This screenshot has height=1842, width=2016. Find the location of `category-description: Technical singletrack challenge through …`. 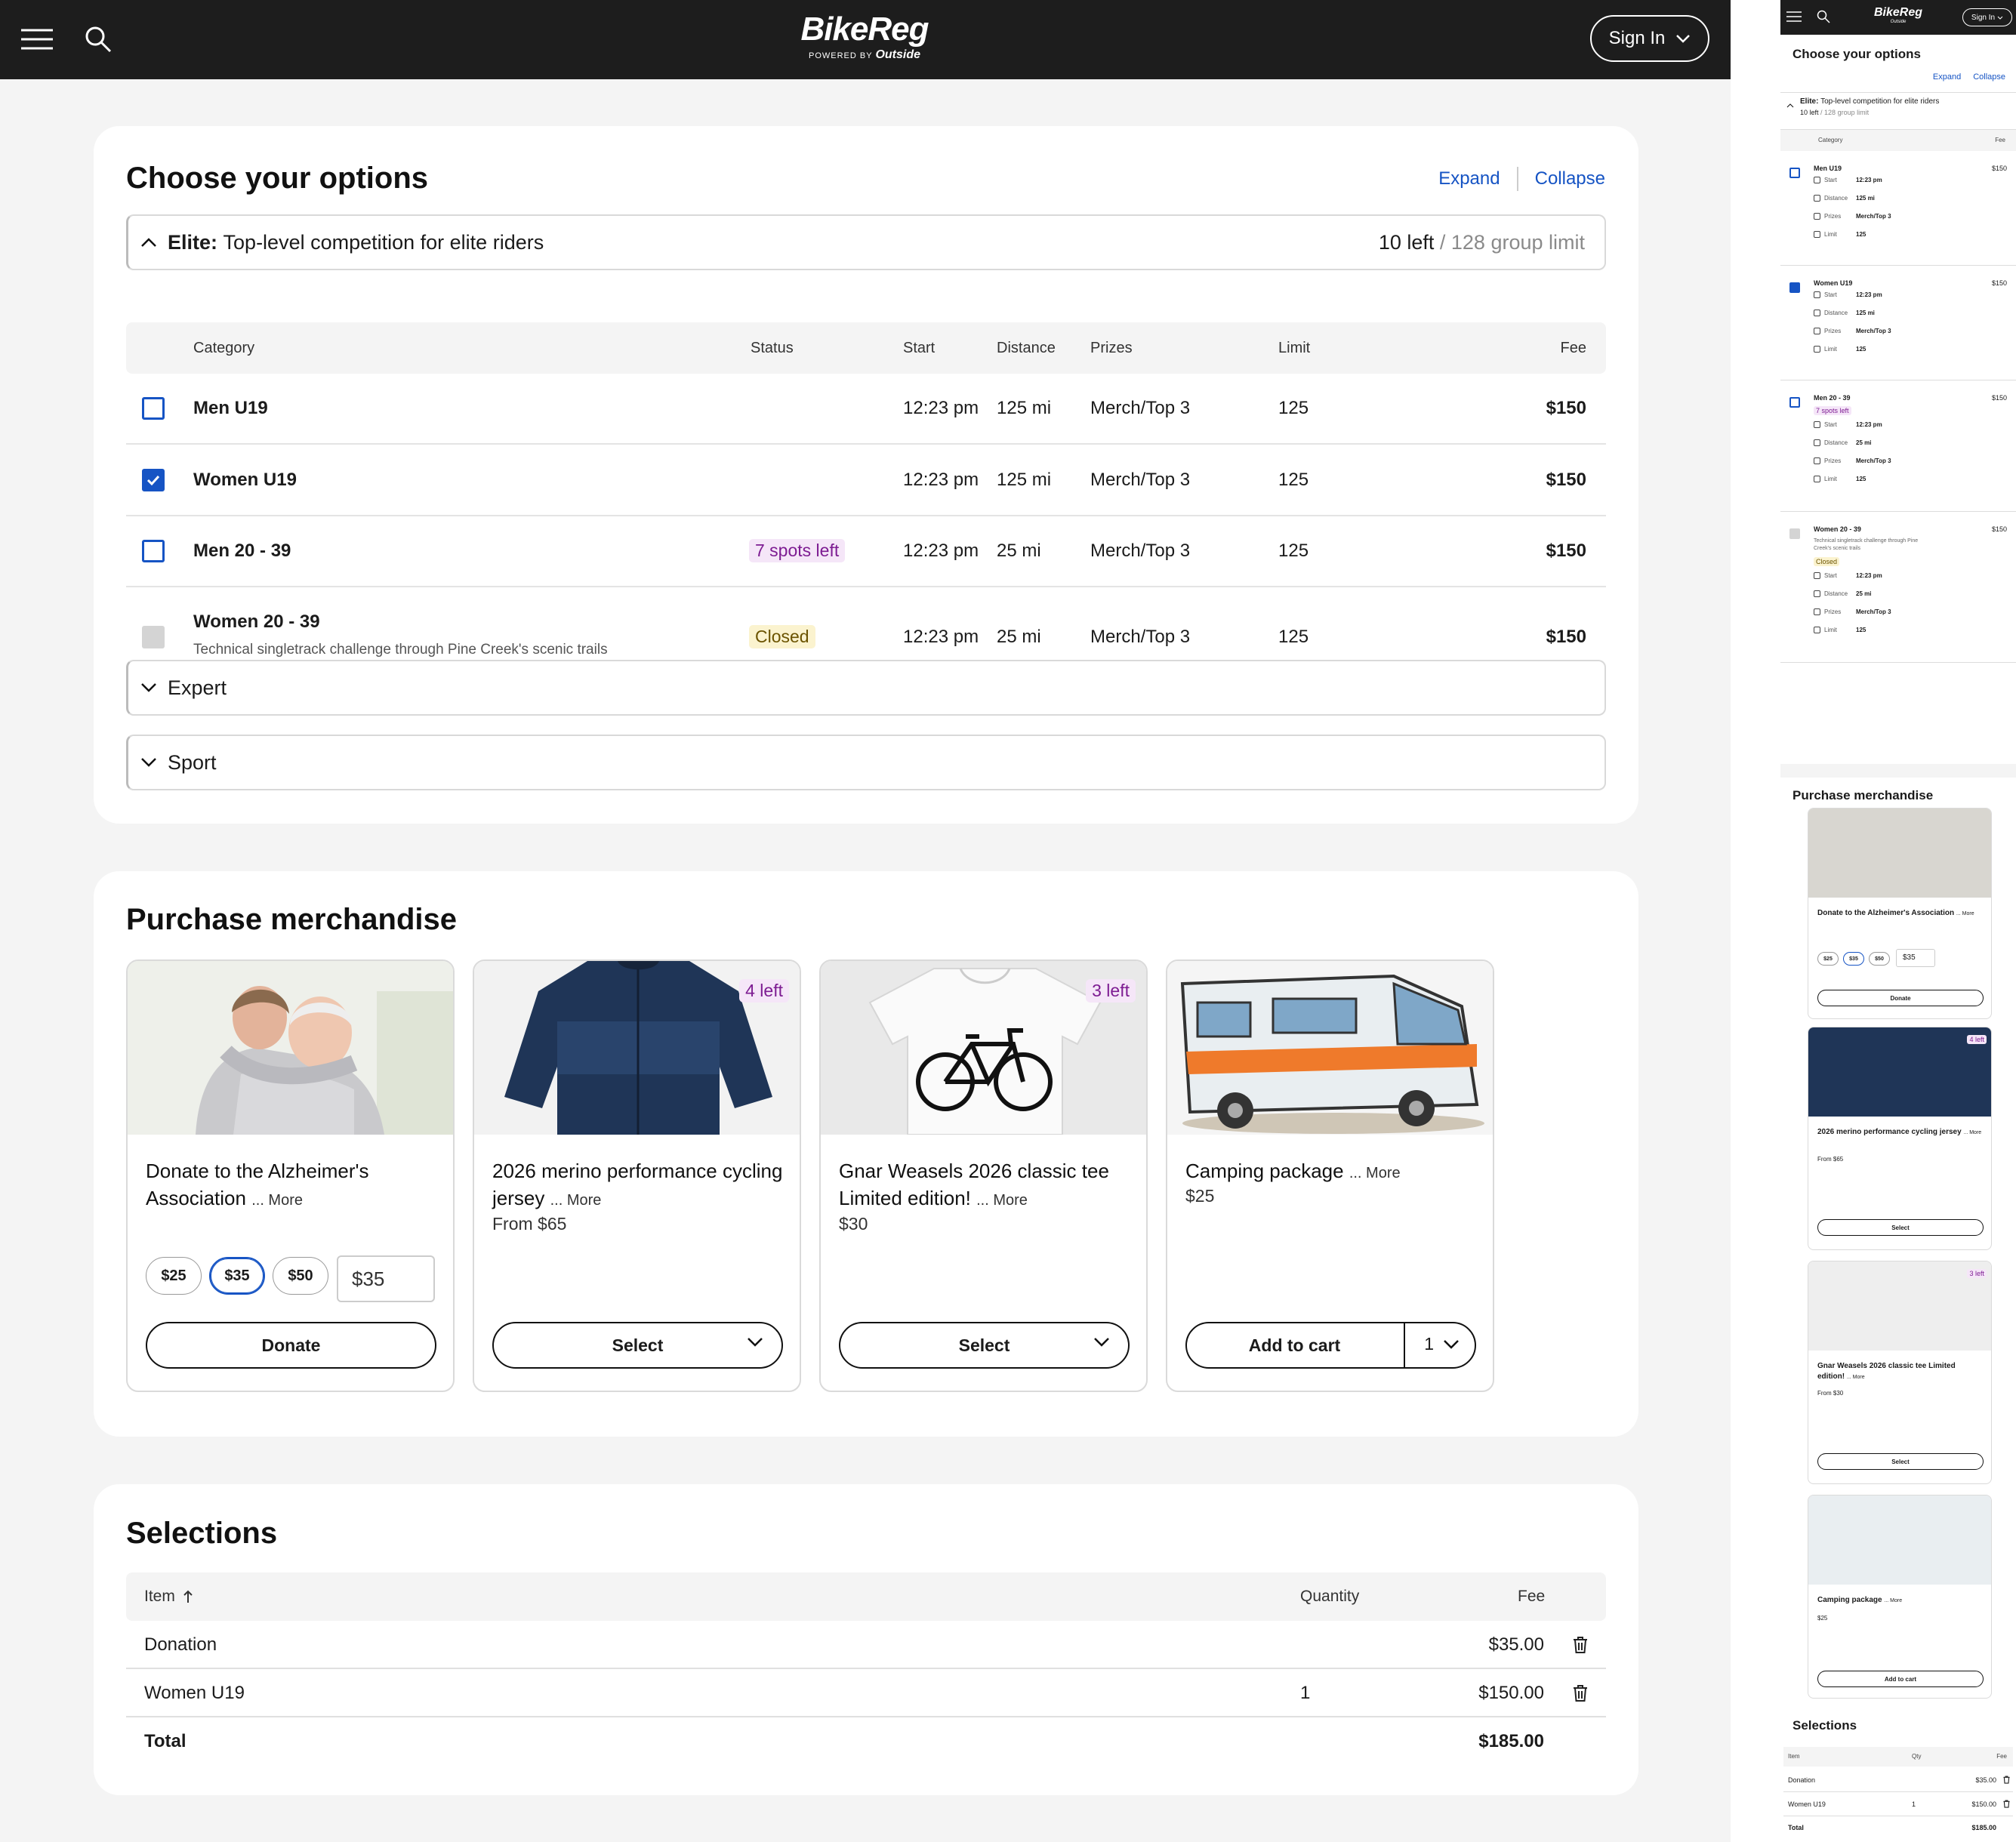

category-description: Technical singletrack challenge through … is located at coordinates (400, 650).